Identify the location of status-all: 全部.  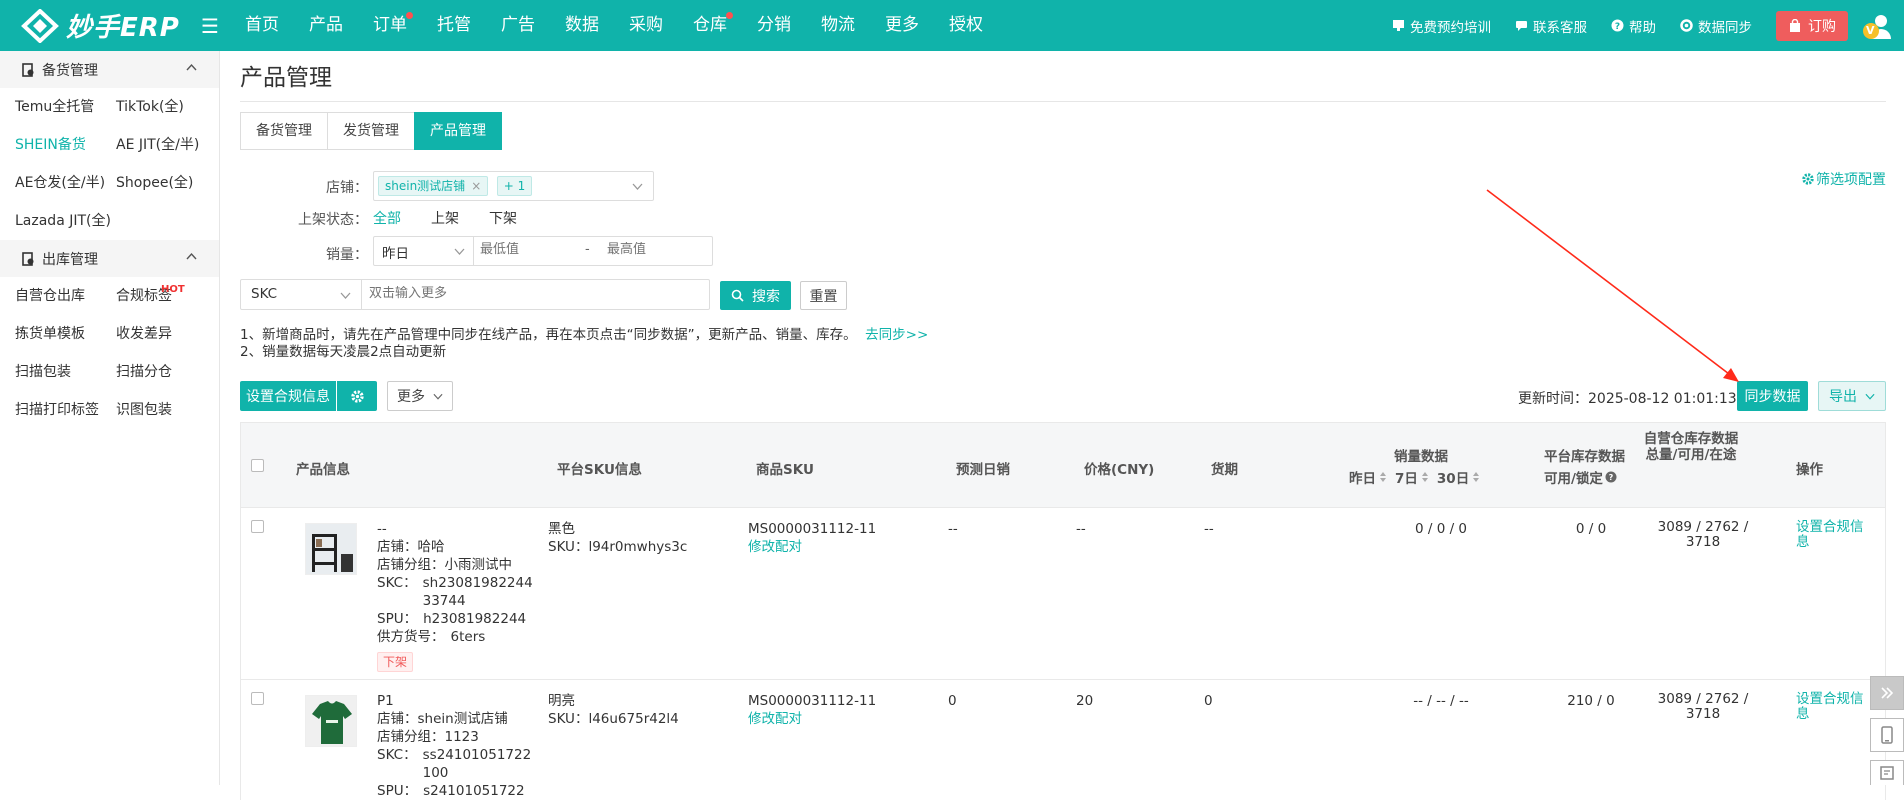
(387, 218).